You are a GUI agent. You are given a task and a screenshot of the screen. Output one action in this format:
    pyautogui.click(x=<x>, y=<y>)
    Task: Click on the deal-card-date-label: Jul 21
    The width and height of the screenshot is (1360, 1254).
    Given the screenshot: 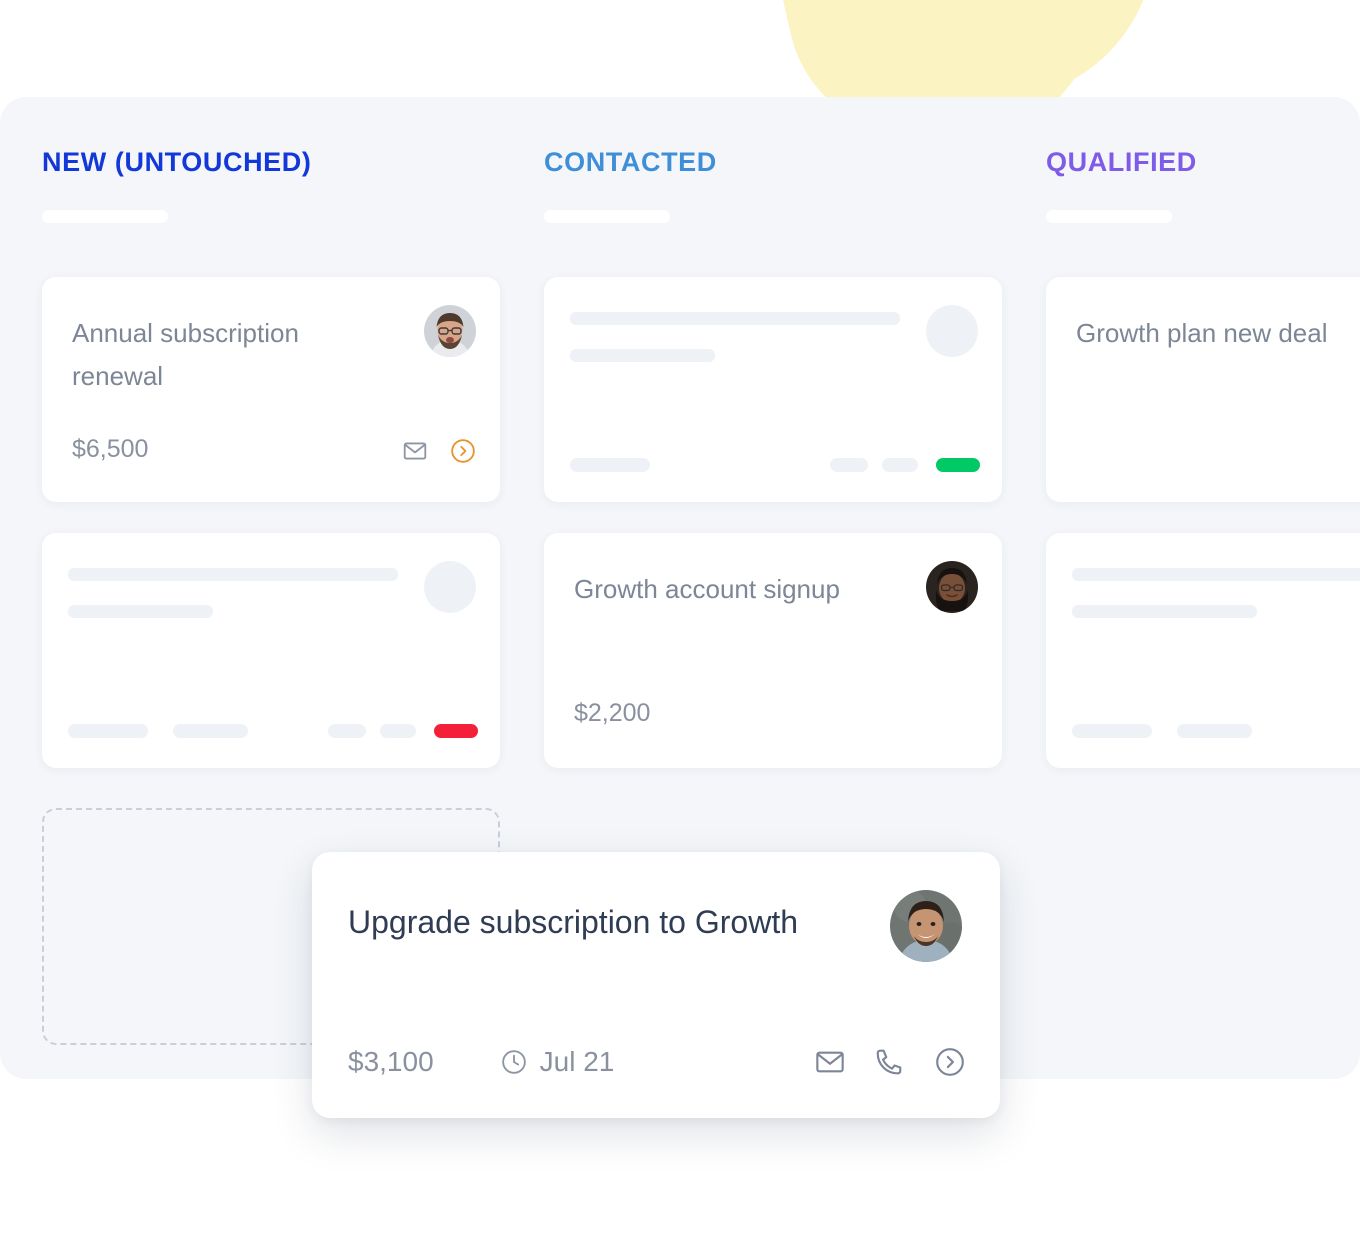 What is the action you would take?
    pyautogui.click(x=577, y=1061)
    